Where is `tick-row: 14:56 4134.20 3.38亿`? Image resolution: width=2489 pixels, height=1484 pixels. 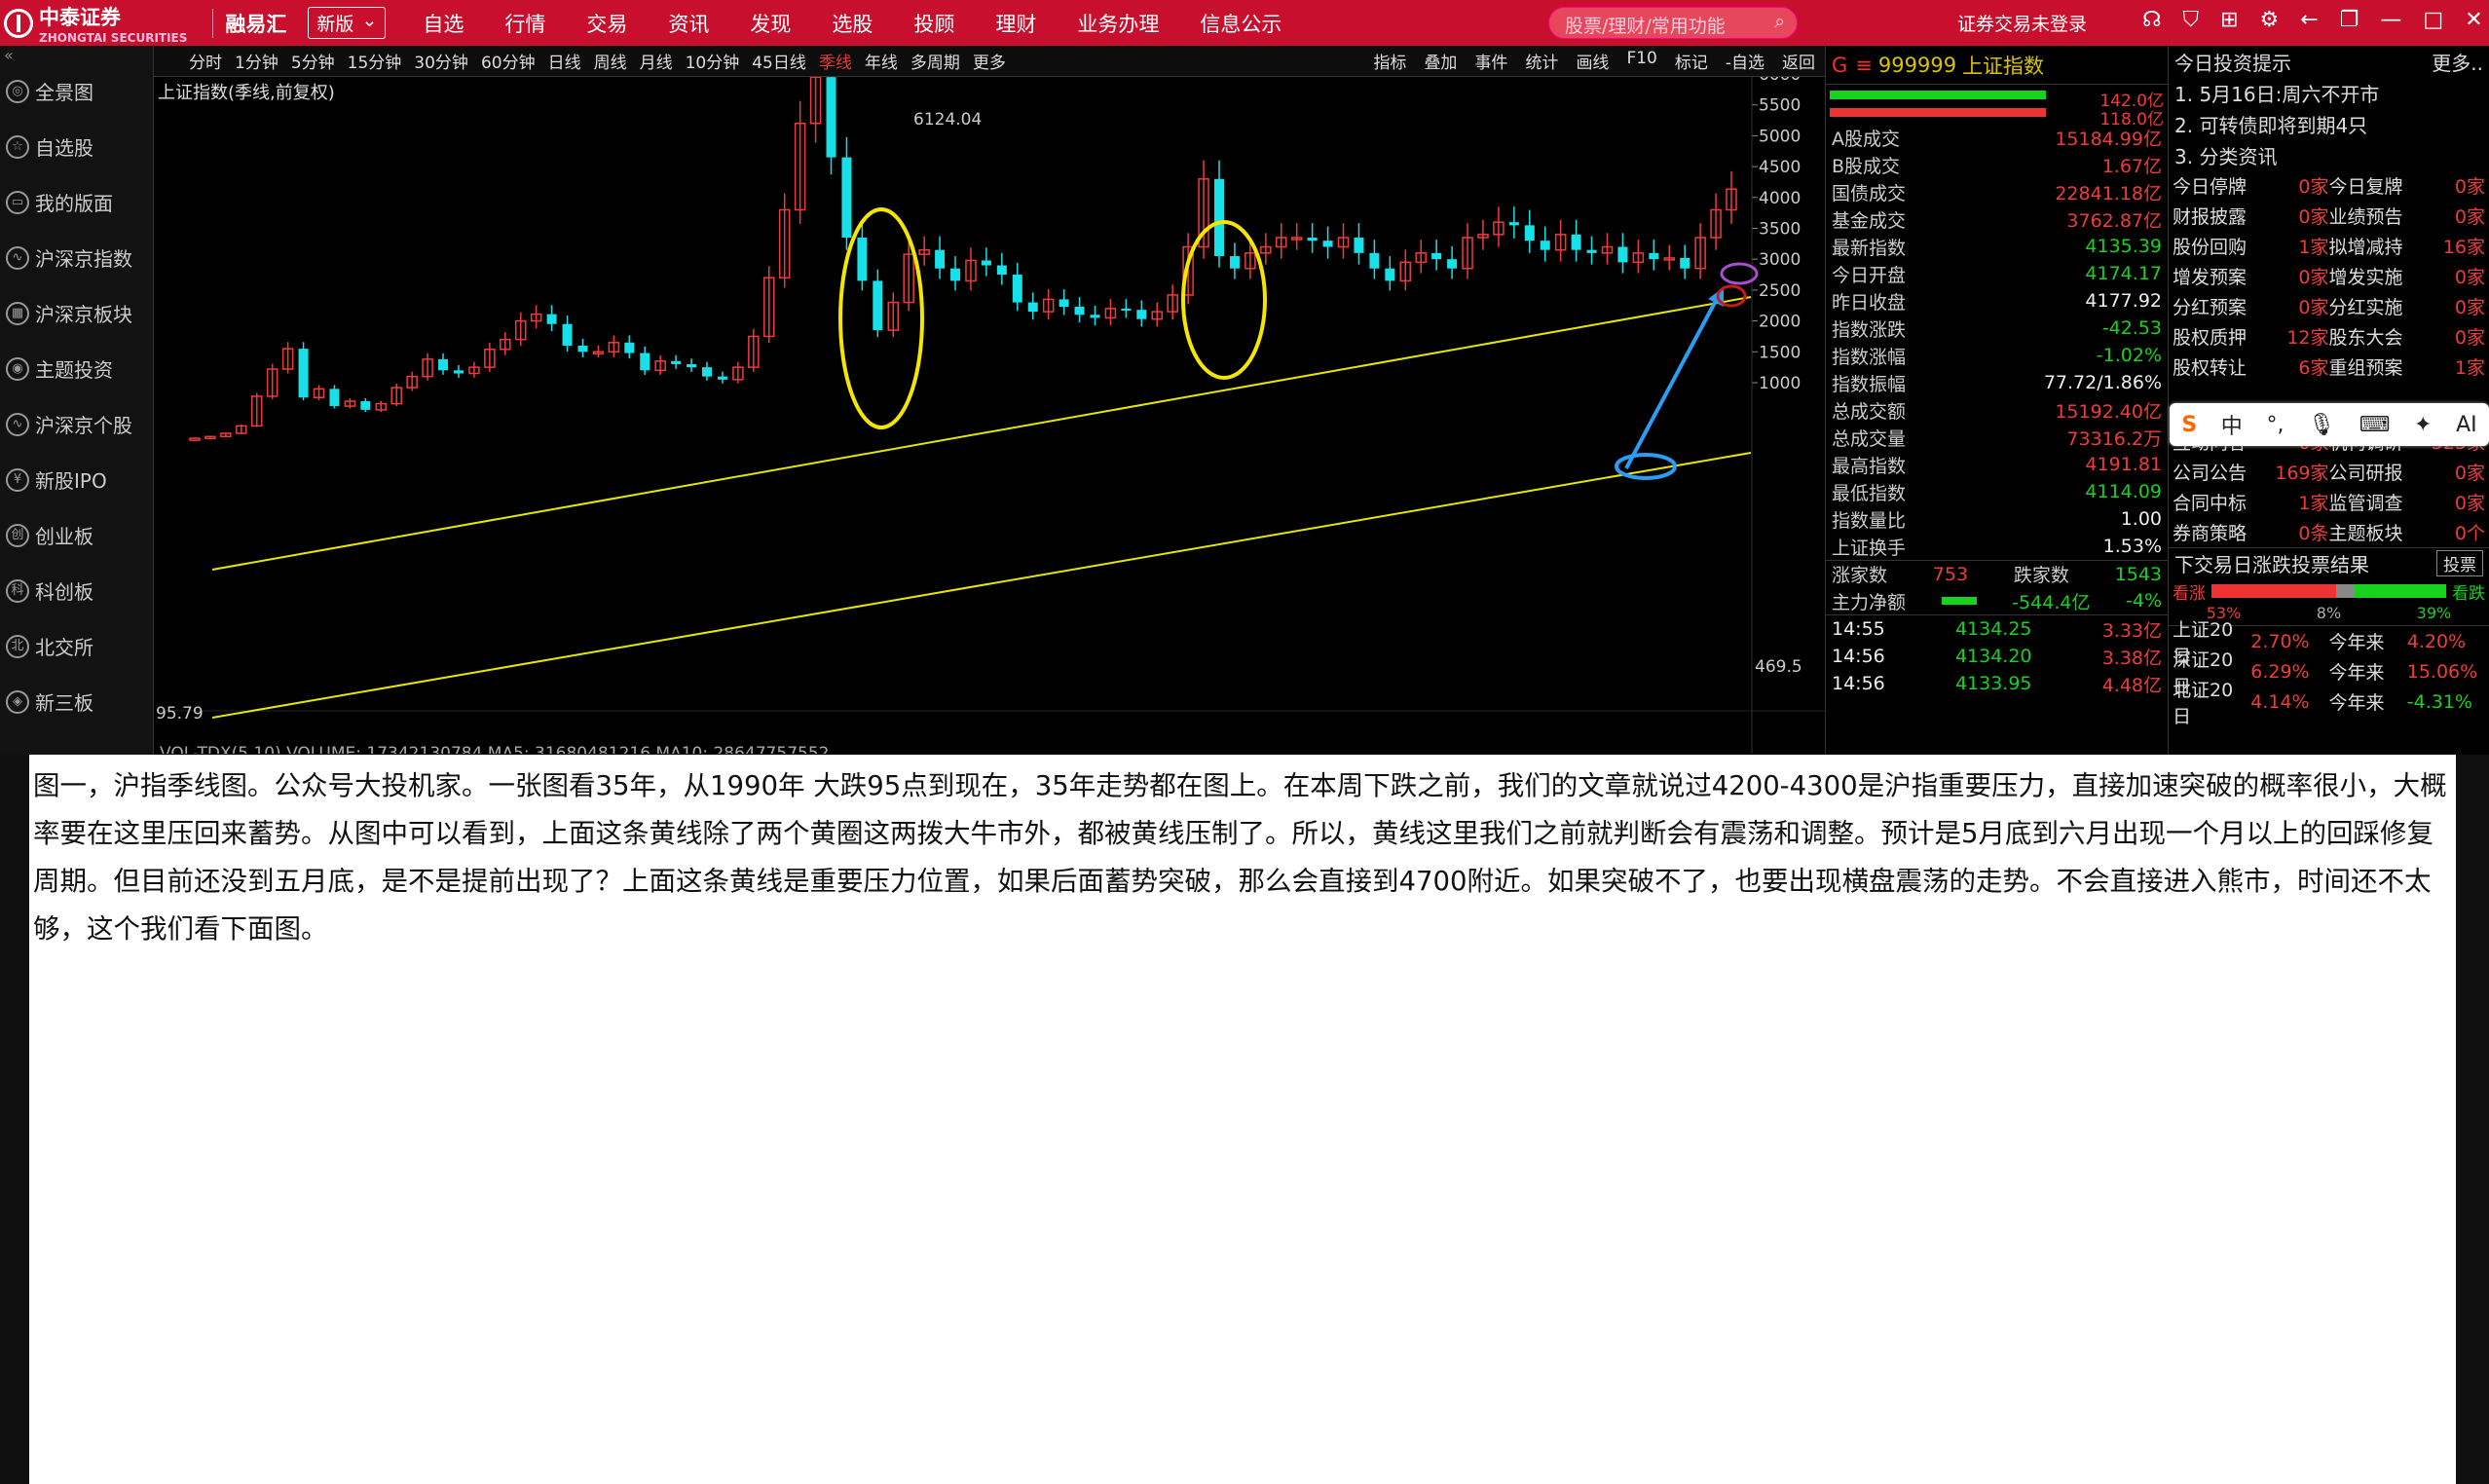 tick-row: 14:56 4134.20 3.38亿 is located at coordinates (1997, 656).